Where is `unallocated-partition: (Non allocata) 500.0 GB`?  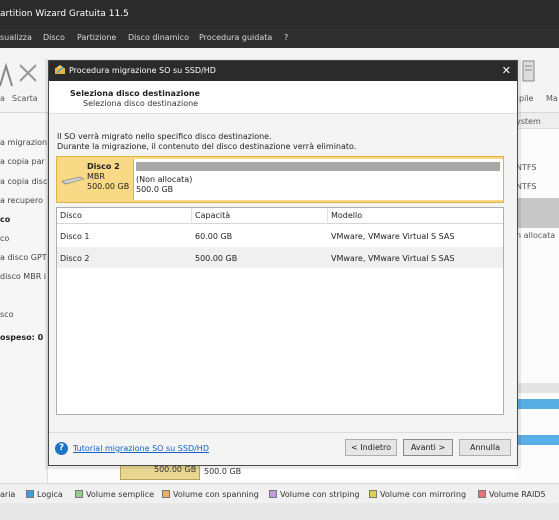
unallocated-partition: (Non allocata) 500.0 GB is located at coordinates (318, 179).